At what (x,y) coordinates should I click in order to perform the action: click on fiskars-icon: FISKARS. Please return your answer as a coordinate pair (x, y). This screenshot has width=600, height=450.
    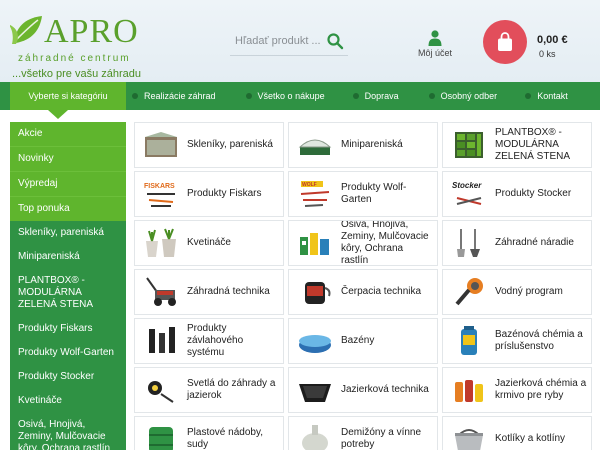
    Looking at the image, I should click on (161, 194).